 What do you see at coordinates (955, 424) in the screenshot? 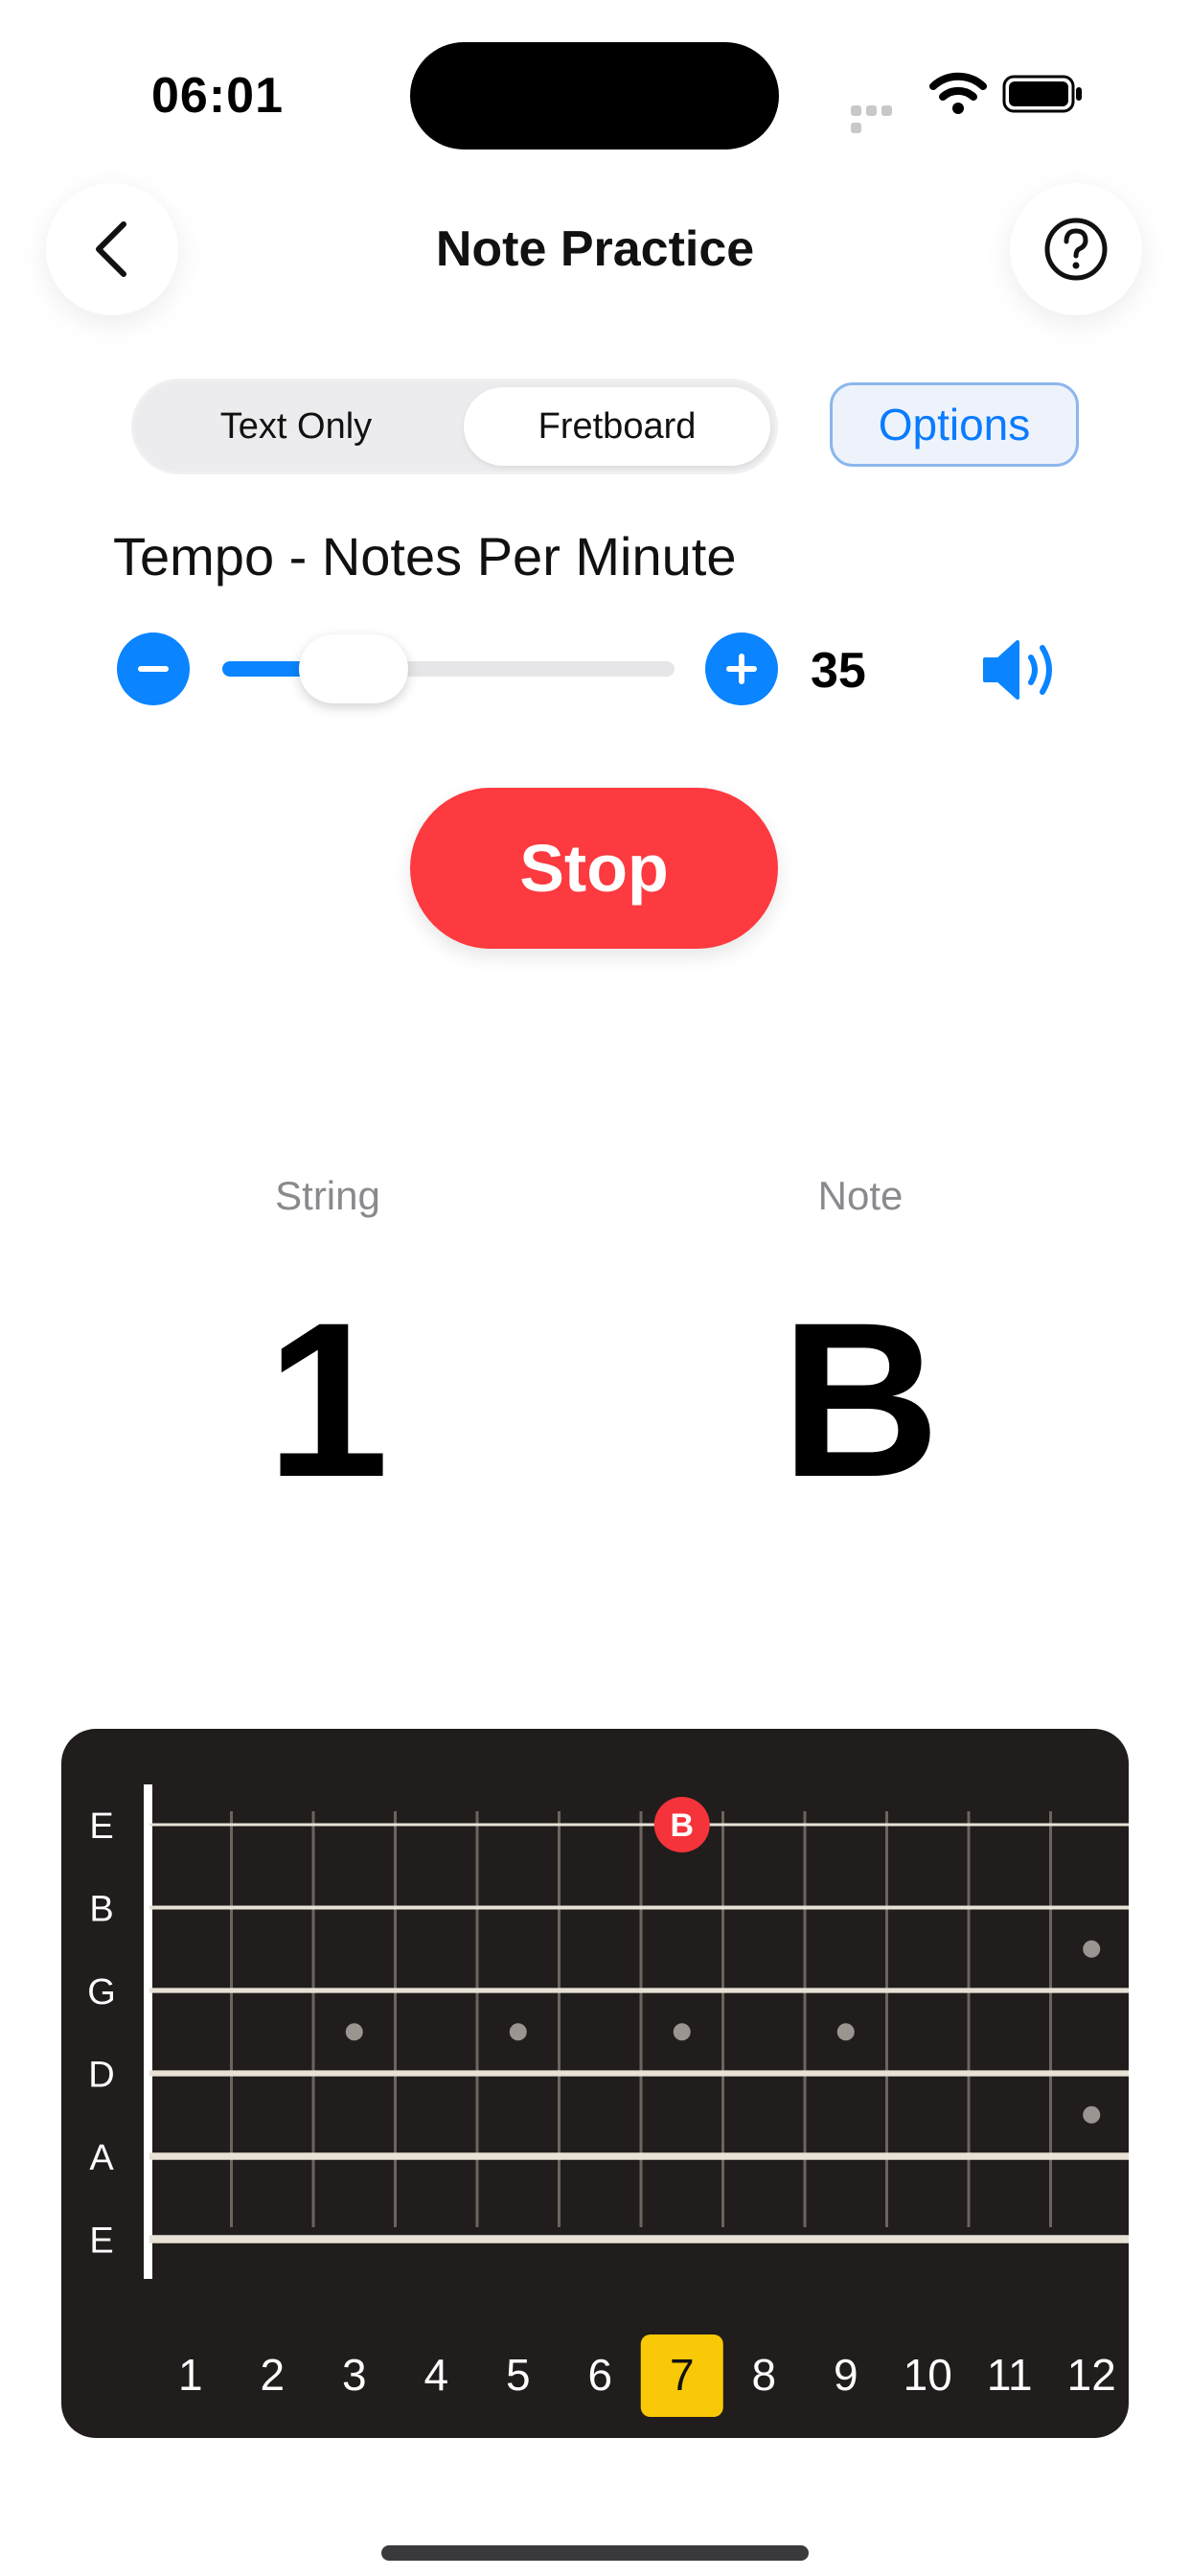
I see `options-button: Options` at bounding box center [955, 424].